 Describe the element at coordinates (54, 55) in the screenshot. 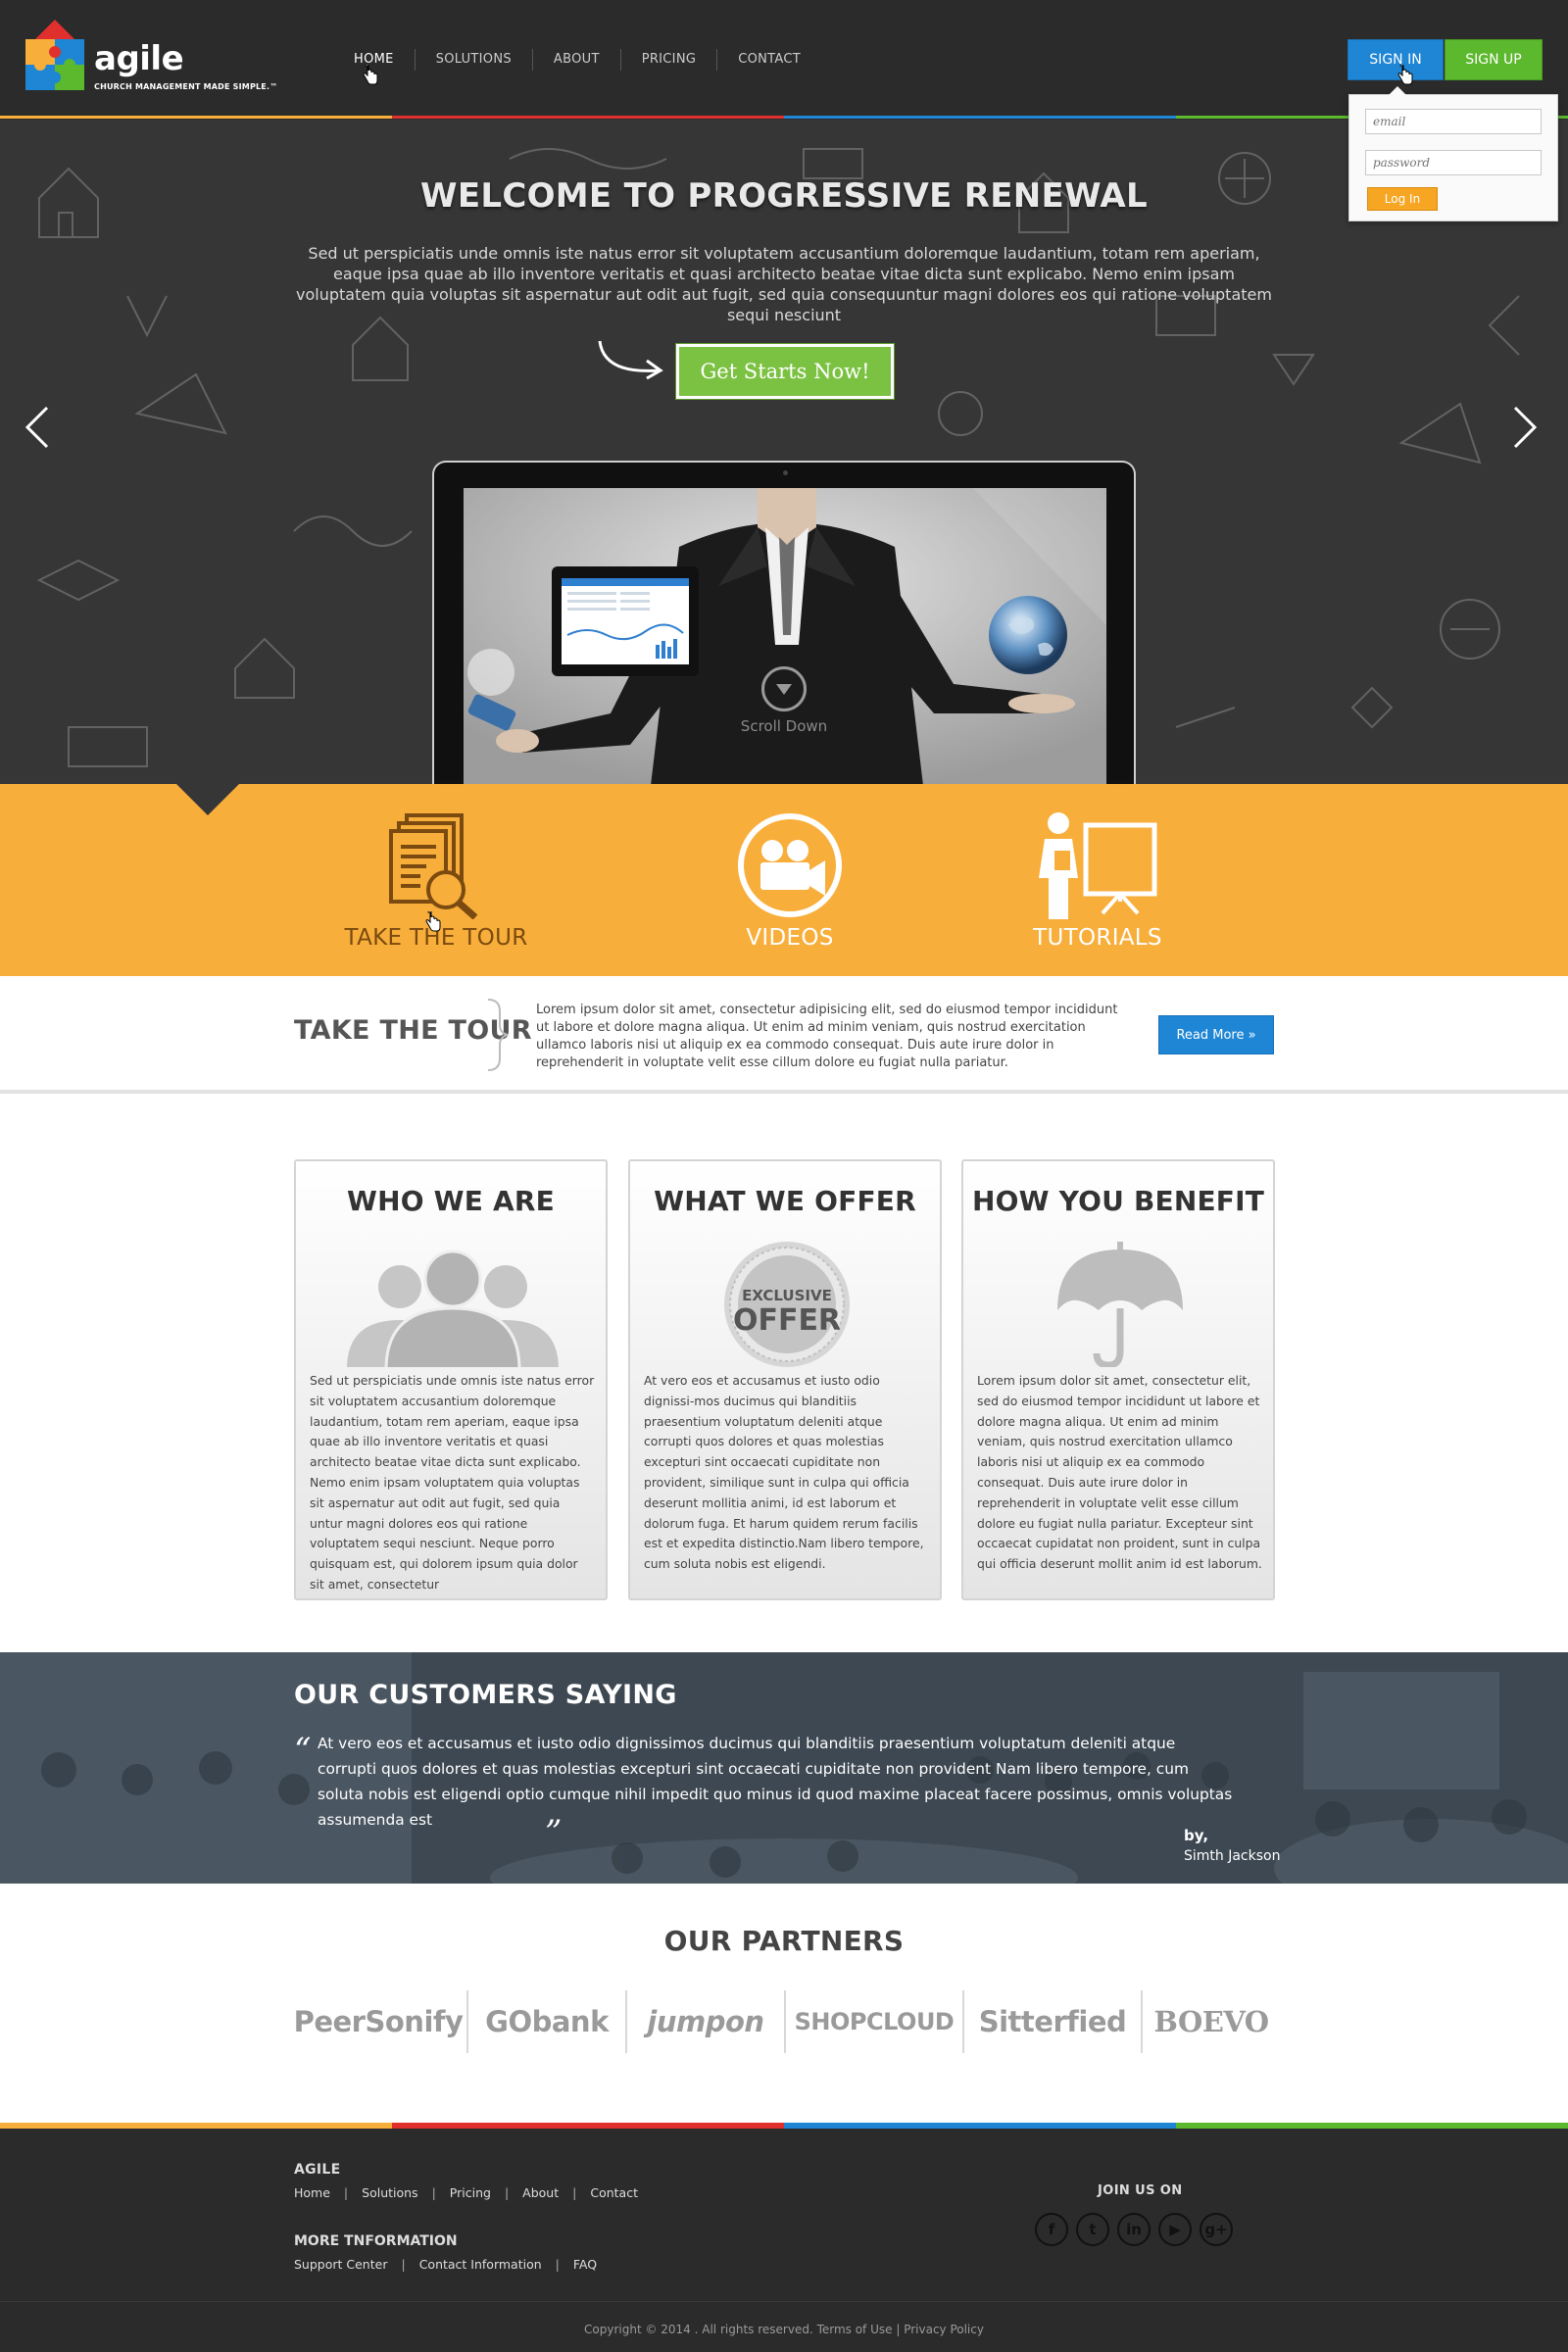

I see `logo-puzzle-icon` at that location.